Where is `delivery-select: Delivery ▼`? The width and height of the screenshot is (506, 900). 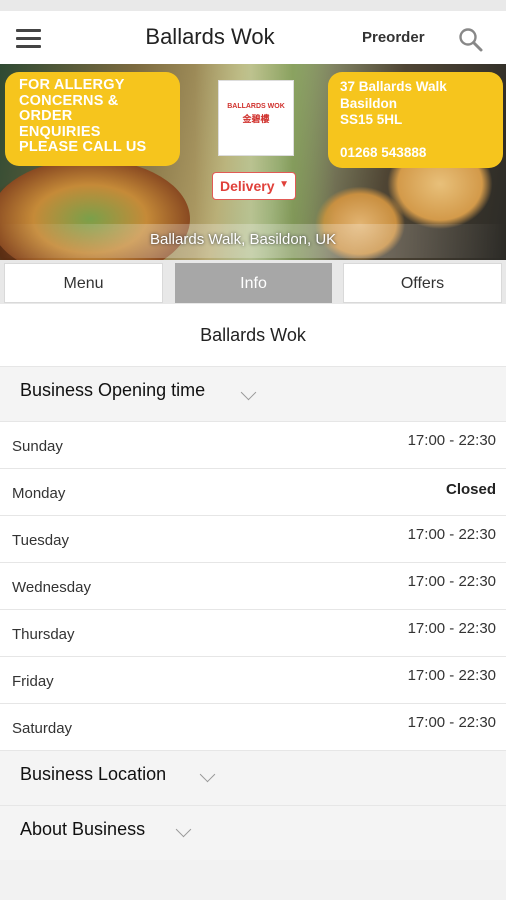 delivery-select: Delivery ▼ is located at coordinates (254, 186).